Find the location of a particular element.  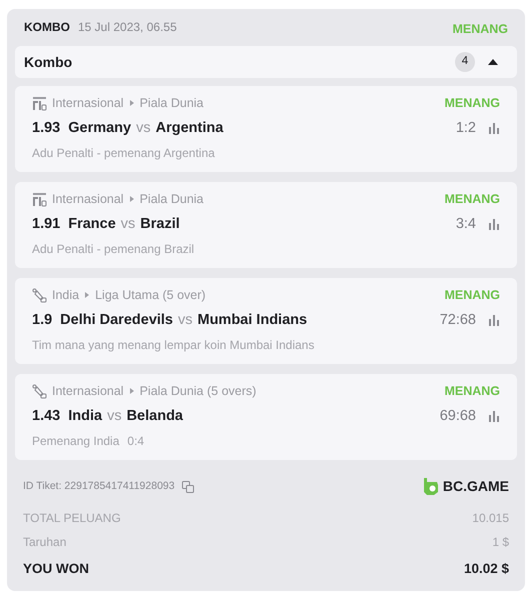

odds-value: 1.9 is located at coordinates (42, 320).